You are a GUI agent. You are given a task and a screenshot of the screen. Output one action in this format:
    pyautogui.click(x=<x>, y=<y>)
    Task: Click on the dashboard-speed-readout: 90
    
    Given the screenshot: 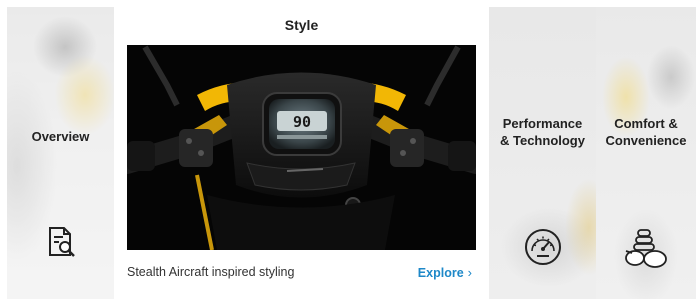 What is the action you would take?
    pyautogui.click(x=302, y=122)
    